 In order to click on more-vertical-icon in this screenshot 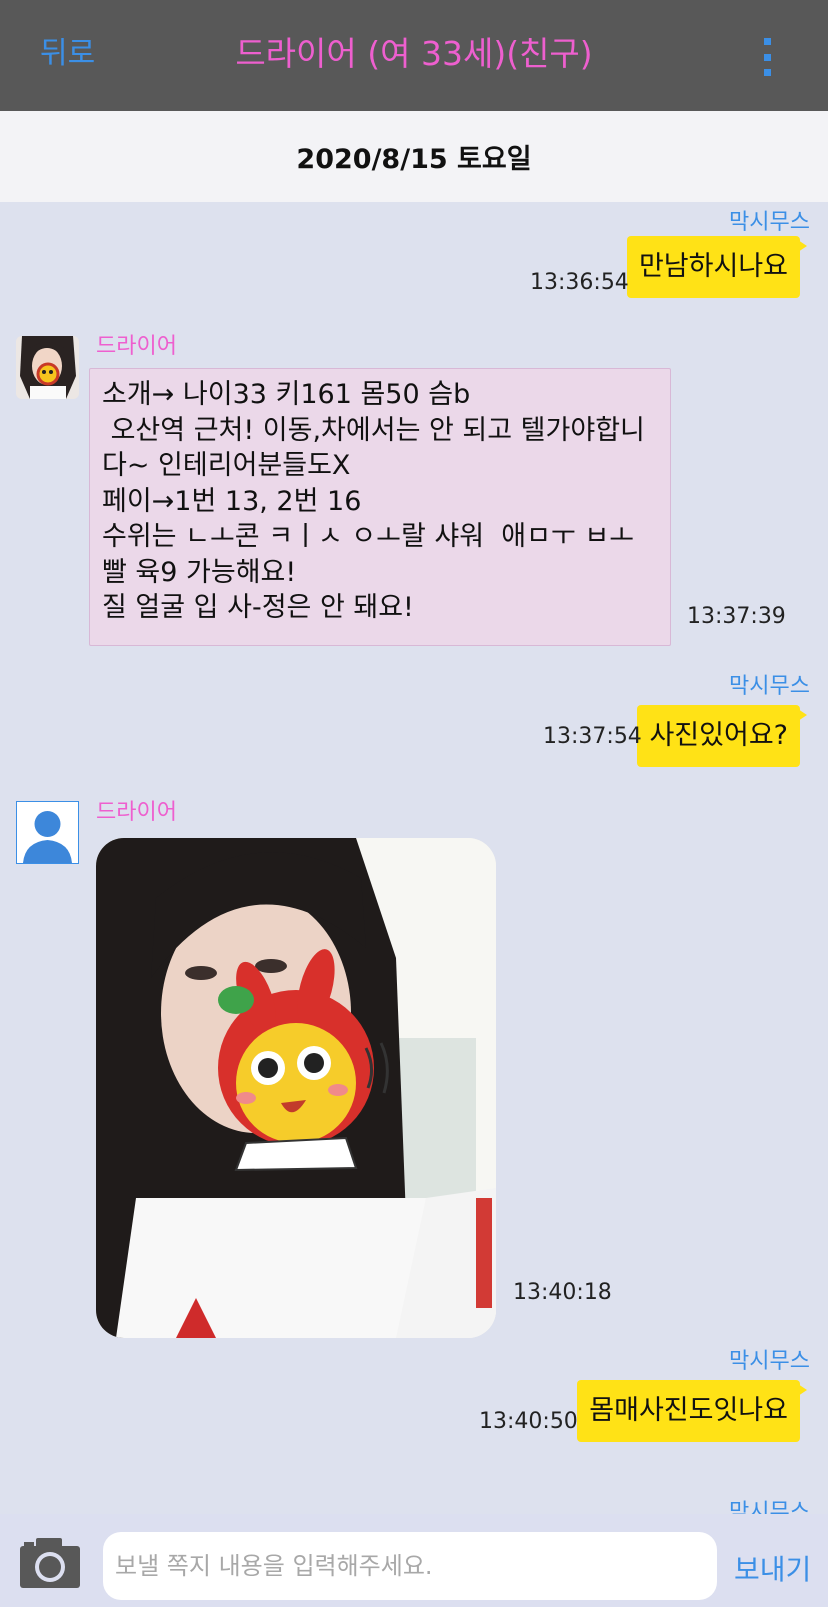, I will do `click(767, 57)`.